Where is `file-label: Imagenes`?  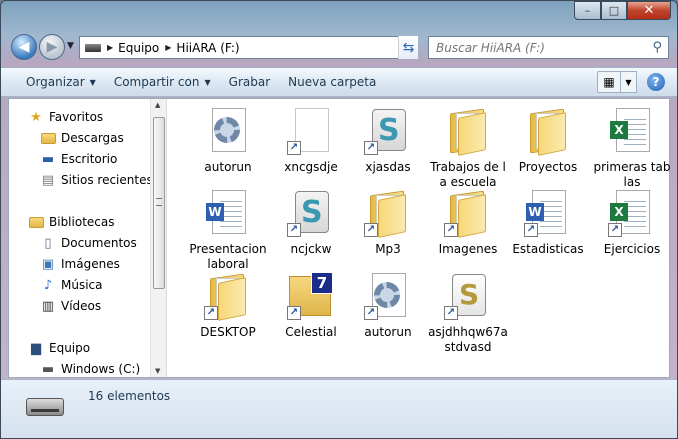
file-label: Imagenes is located at coordinates (468, 249).